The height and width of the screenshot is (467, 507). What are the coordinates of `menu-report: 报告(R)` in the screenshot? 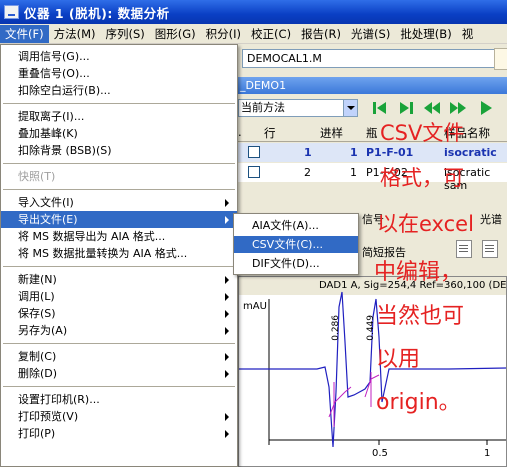 It's located at (321, 34).